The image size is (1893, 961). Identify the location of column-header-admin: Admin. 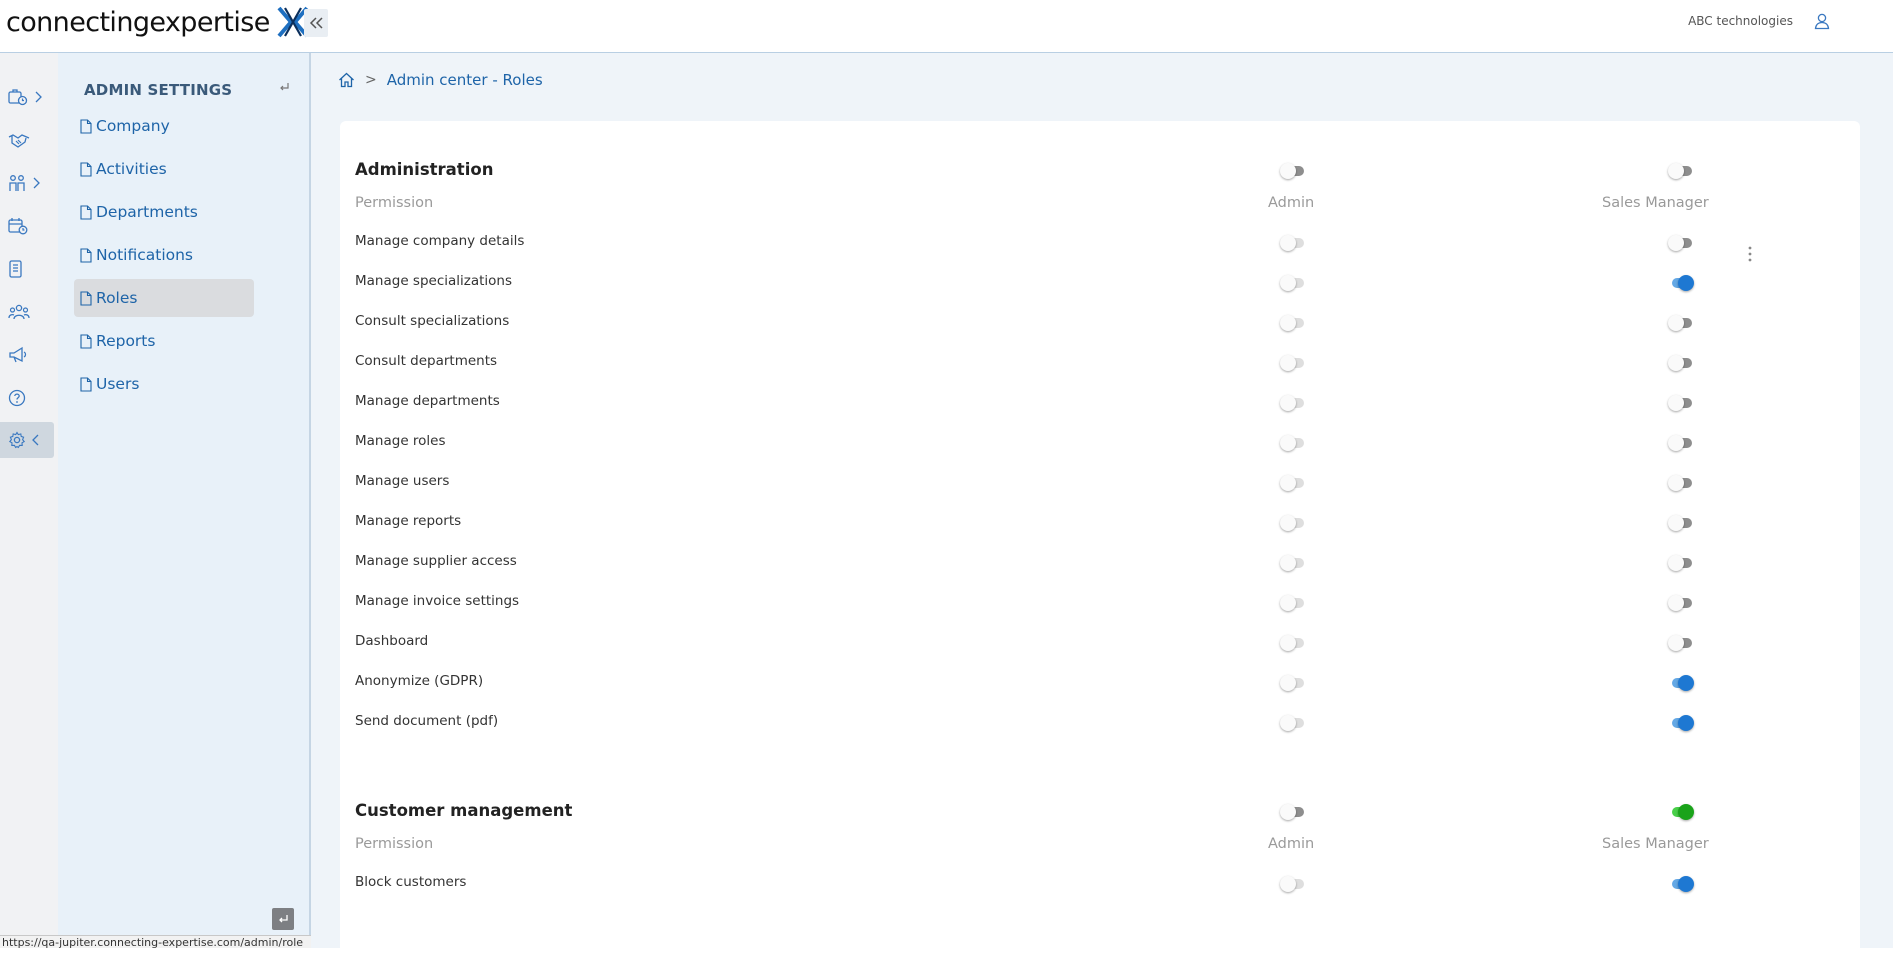
(1291, 203).